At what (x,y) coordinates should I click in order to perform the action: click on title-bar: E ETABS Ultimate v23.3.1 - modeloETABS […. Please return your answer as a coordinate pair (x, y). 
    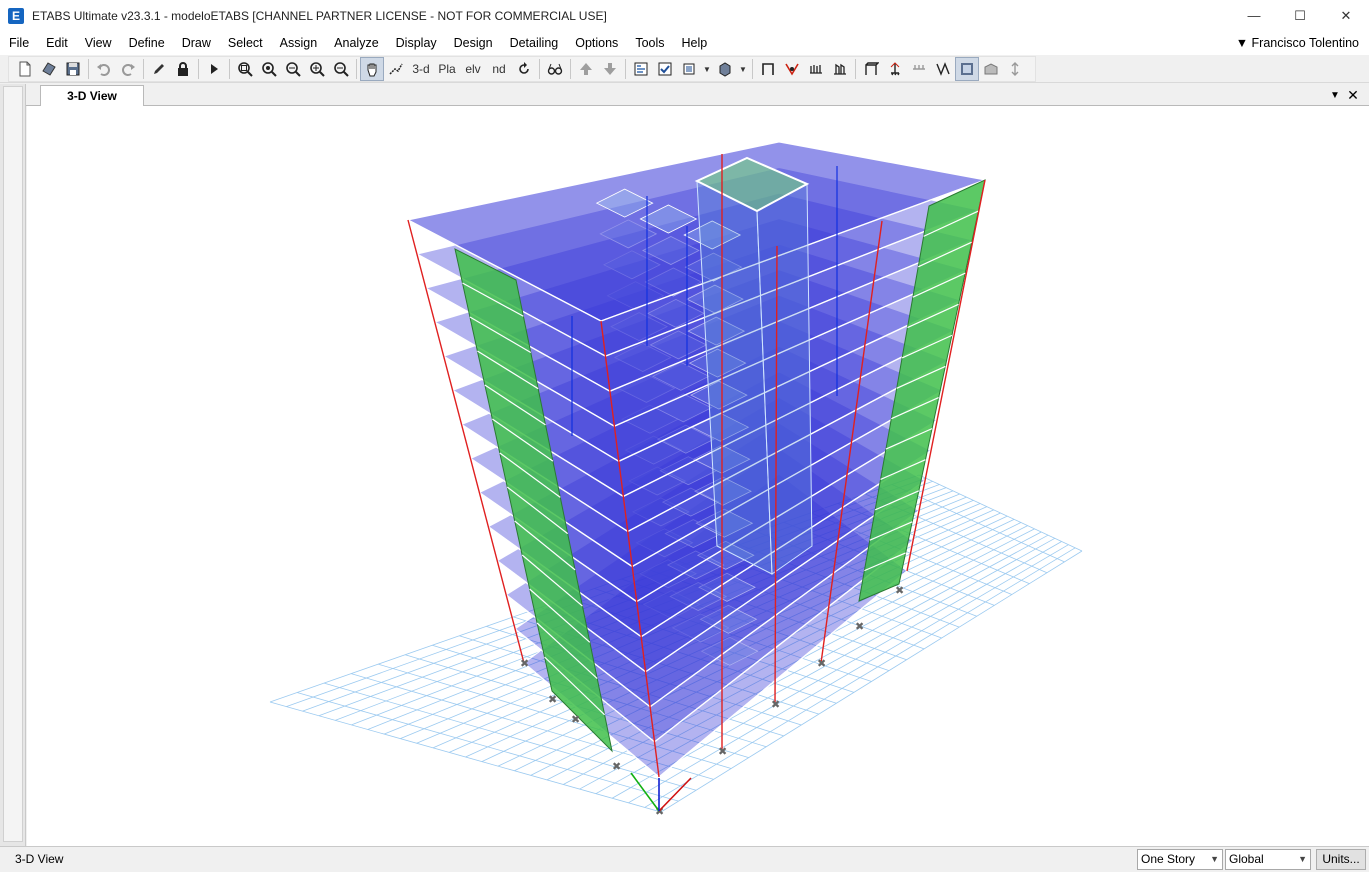
    Looking at the image, I should click on (684, 15).